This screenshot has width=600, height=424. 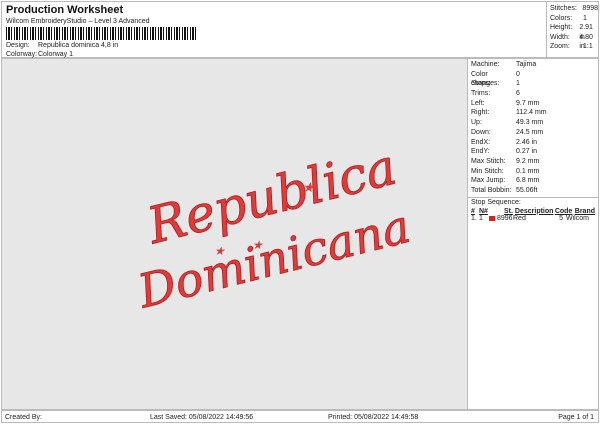 What do you see at coordinates (474, 218) in the screenshot?
I see `row-number: 1.` at bounding box center [474, 218].